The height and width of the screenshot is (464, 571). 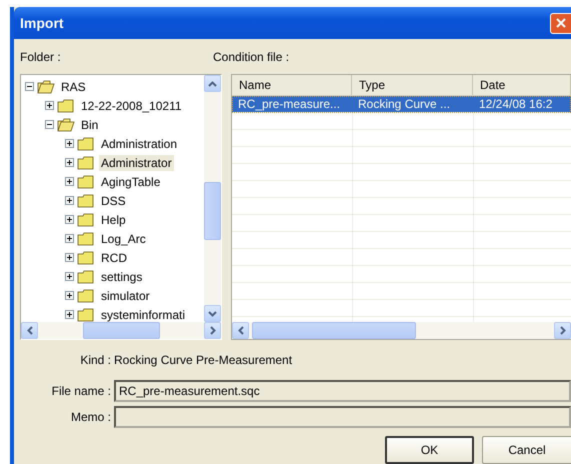 What do you see at coordinates (212, 313) in the screenshot?
I see `scroll-down-button` at bounding box center [212, 313].